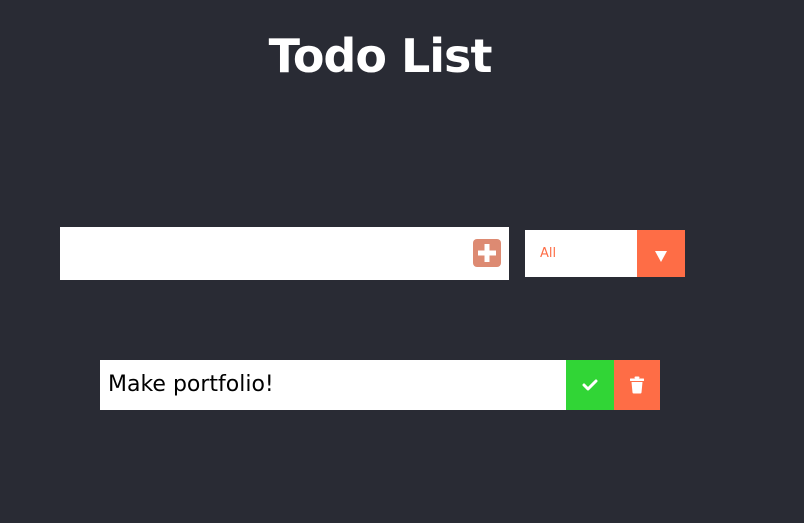  What do you see at coordinates (260, 253) in the screenshot?
I see `todo-input` at bounding box center [260, 253].